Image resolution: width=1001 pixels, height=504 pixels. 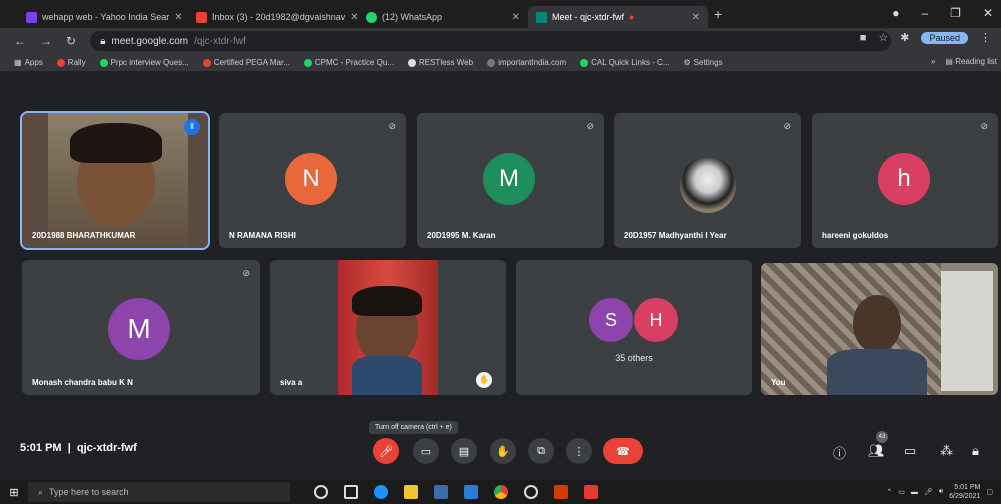 What do you see at coordinates (387, 375) in the screenshot?
I see `participant-shirt` at bounding box center [387, 375].